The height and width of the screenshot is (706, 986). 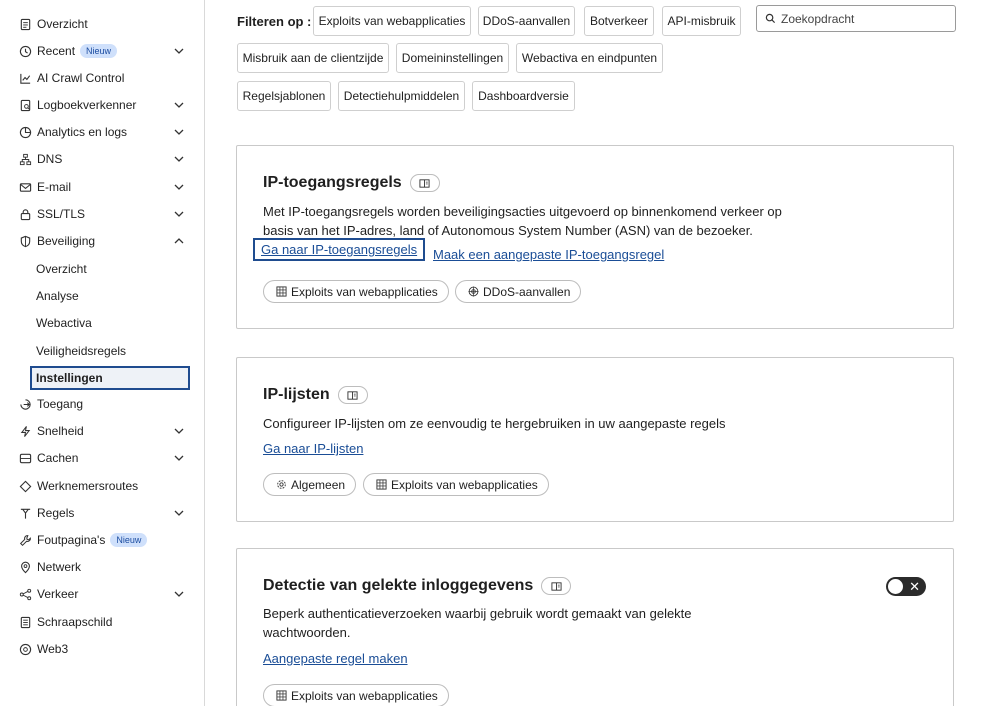 What do you see at coordinates (110, 323) in the screenshot?
I see `sidebar-subitem-webactiva: Webactiva` at bounding box center [110, 323].